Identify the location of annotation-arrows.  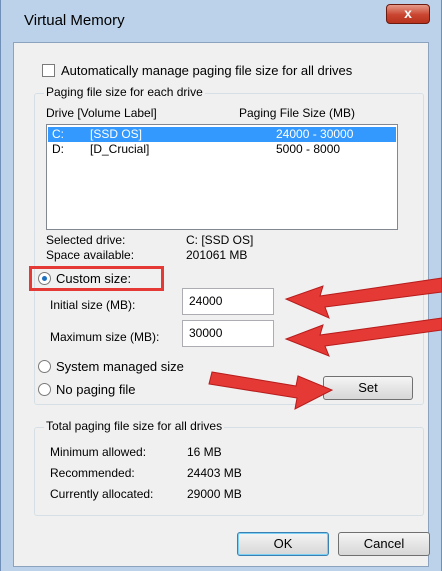
(325, 343).